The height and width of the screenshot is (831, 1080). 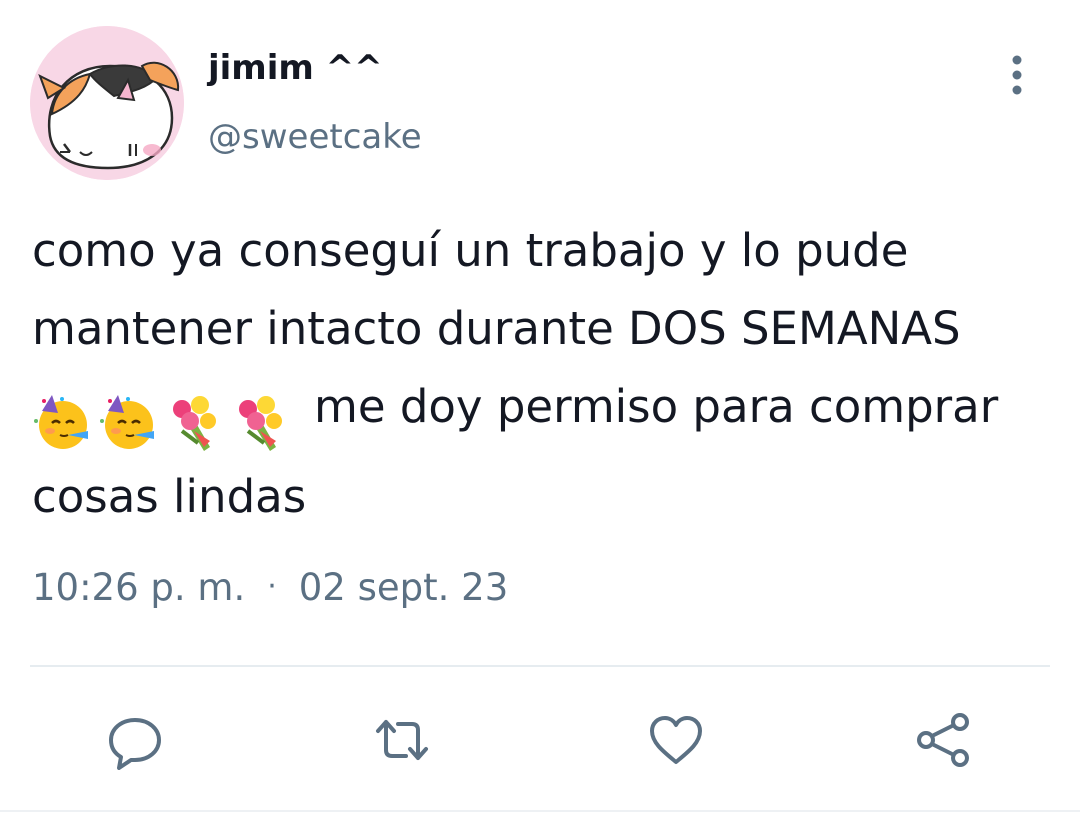 I want to click on more-vertical-icon, so click(x=1017, y=75).